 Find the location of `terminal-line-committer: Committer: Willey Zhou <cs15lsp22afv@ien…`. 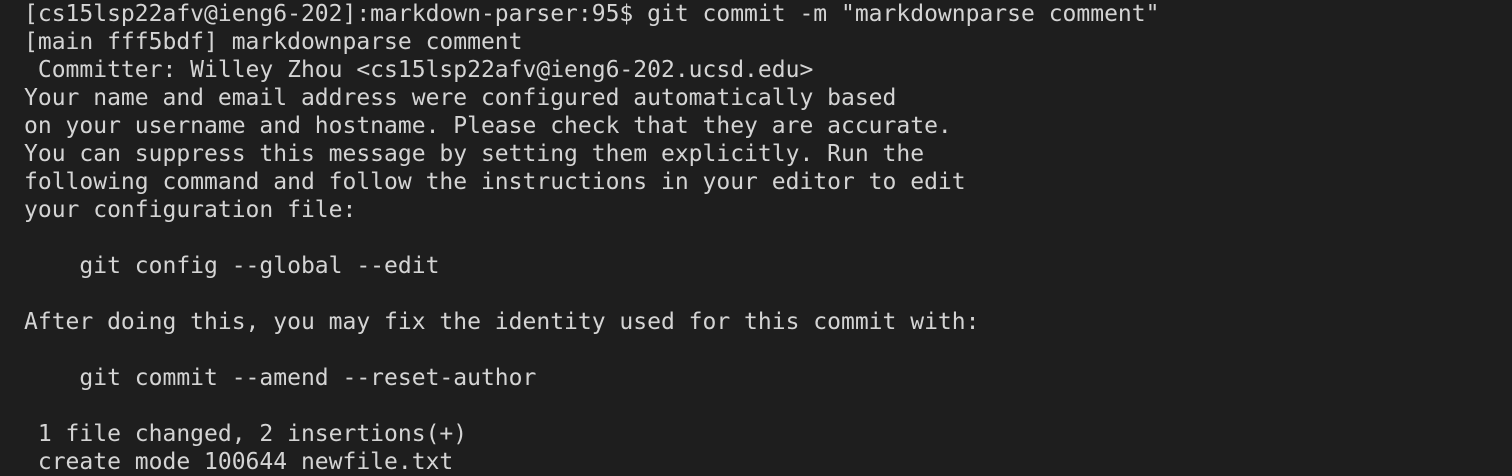

terminal-line-committer: Committer: Willey Zhou <cs15lsp22afv@ien… is located at coordinates (419, 70).